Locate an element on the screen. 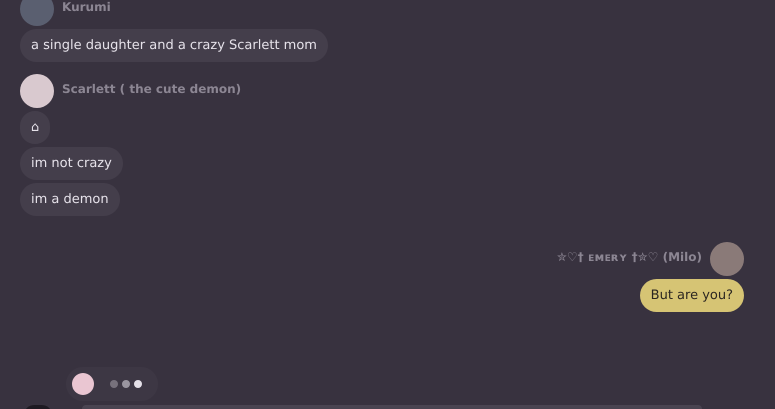 Image resolution: width=775 pixels, height=409 pixels. author-name: Kurumi is located at coordinates (86, 7).